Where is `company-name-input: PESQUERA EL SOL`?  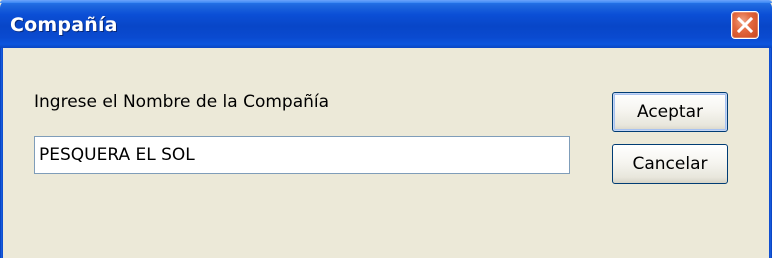
company-name-input: PESQUERA EL SOL is located at coordinates (302, 155).